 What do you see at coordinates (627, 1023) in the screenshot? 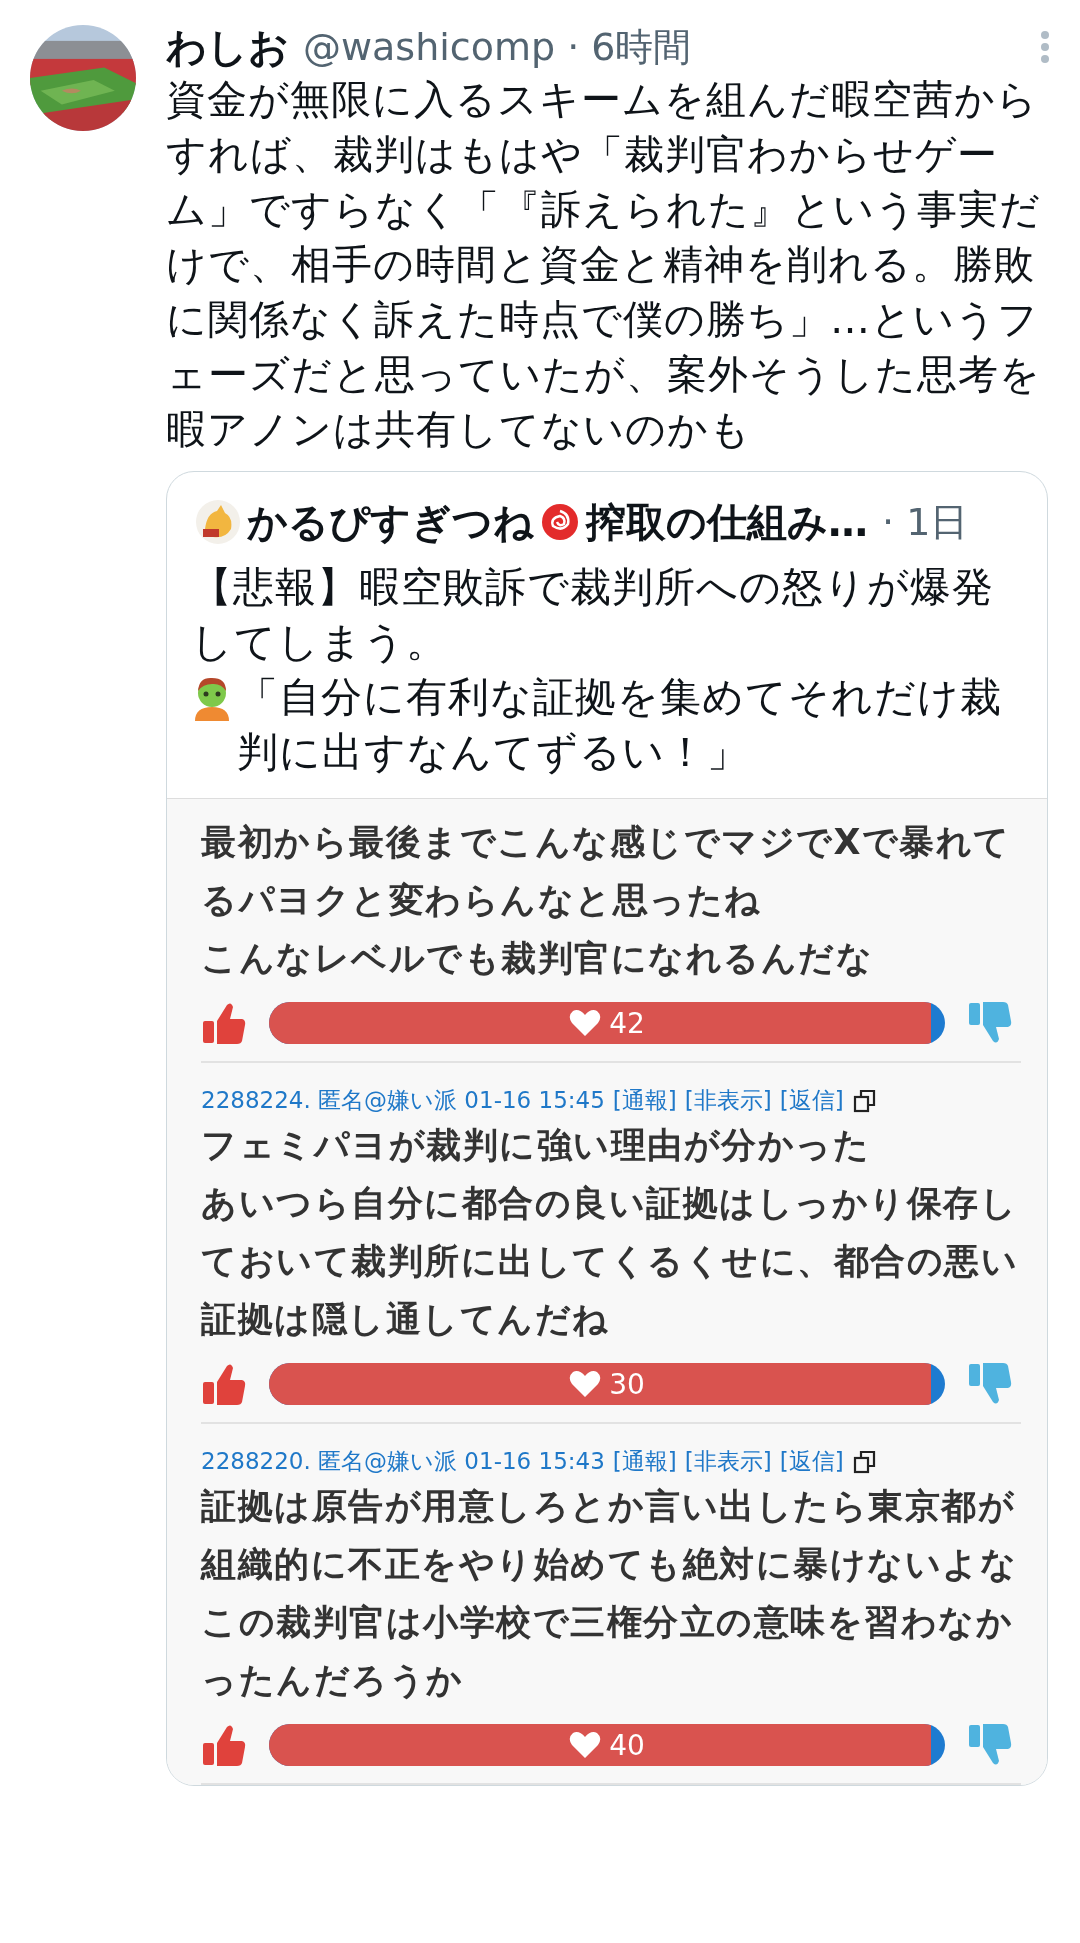
I see `like-count: 42` at bounding box center [627, 1023].